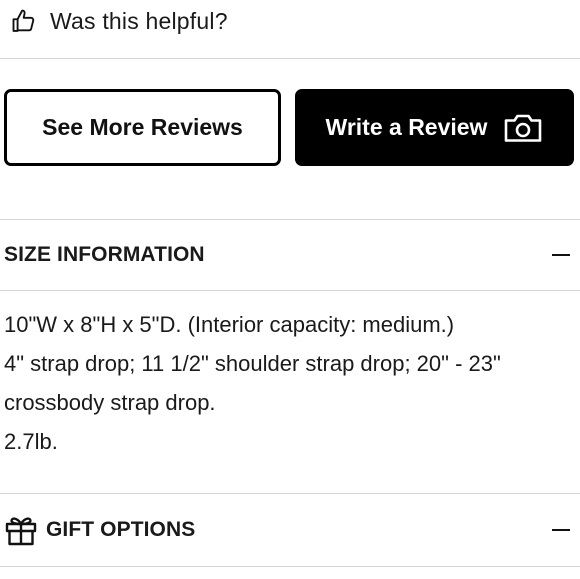 The height and width of the screenshot is (579, 580). Describe the element at coordinates (290, 566) in the screenshot. I see `divider-bottom` at that location.